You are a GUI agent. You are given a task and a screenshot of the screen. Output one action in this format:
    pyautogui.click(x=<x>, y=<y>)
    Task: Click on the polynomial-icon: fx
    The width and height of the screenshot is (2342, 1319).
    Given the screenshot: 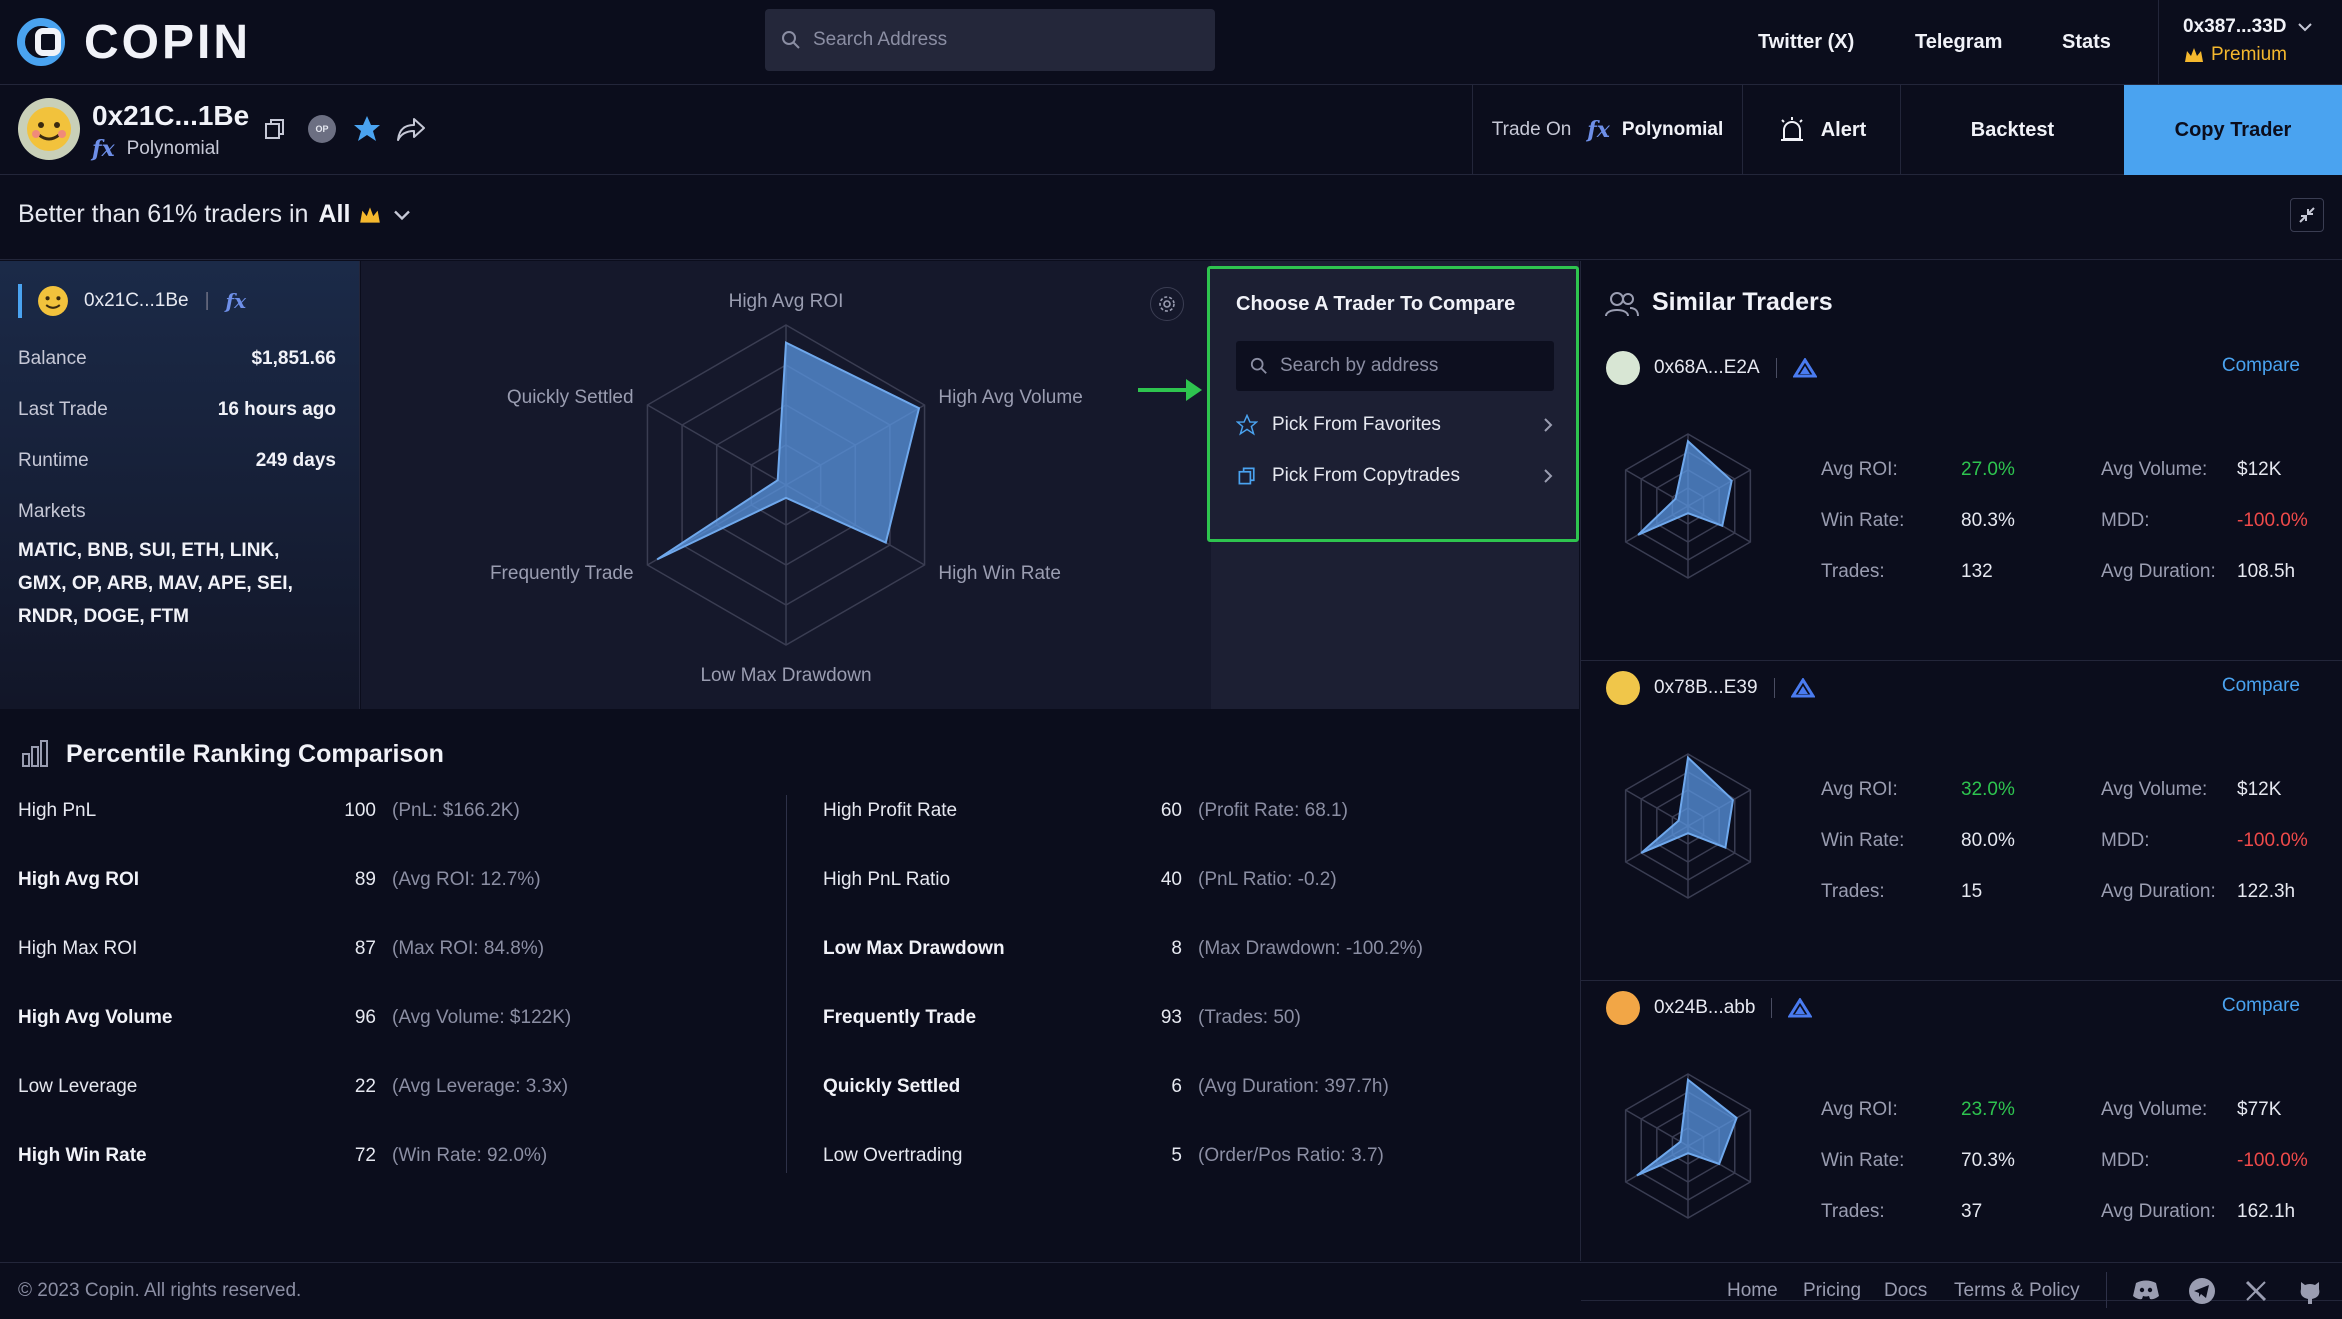 What is the action you would take?
    pyautogui.click(x=1598, y=130)
    